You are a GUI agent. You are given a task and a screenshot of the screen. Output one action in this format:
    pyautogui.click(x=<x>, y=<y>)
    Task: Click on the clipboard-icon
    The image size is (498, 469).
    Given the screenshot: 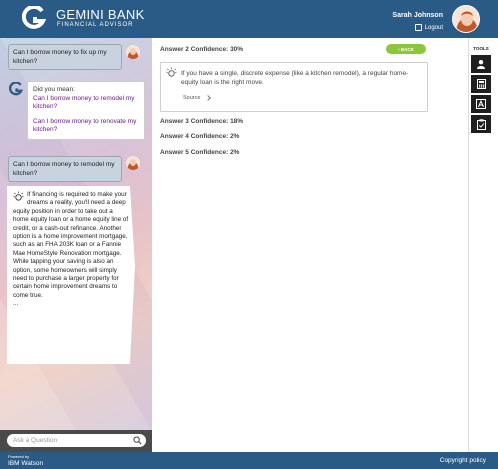 What is the action you would take?
    pyautogui.click(x=481, y=124)
    